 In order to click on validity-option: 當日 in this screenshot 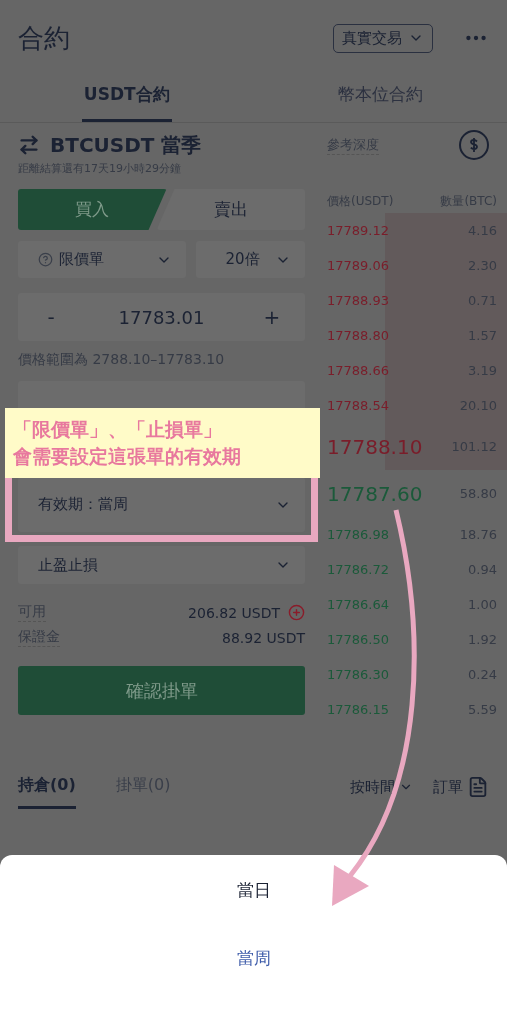, I will do `click(253, 890)`.